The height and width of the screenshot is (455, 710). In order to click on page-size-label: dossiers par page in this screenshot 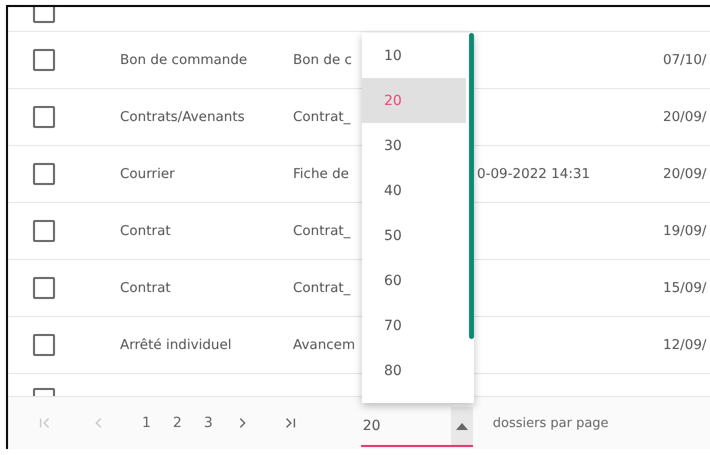, I will do `click(550, 423)`.